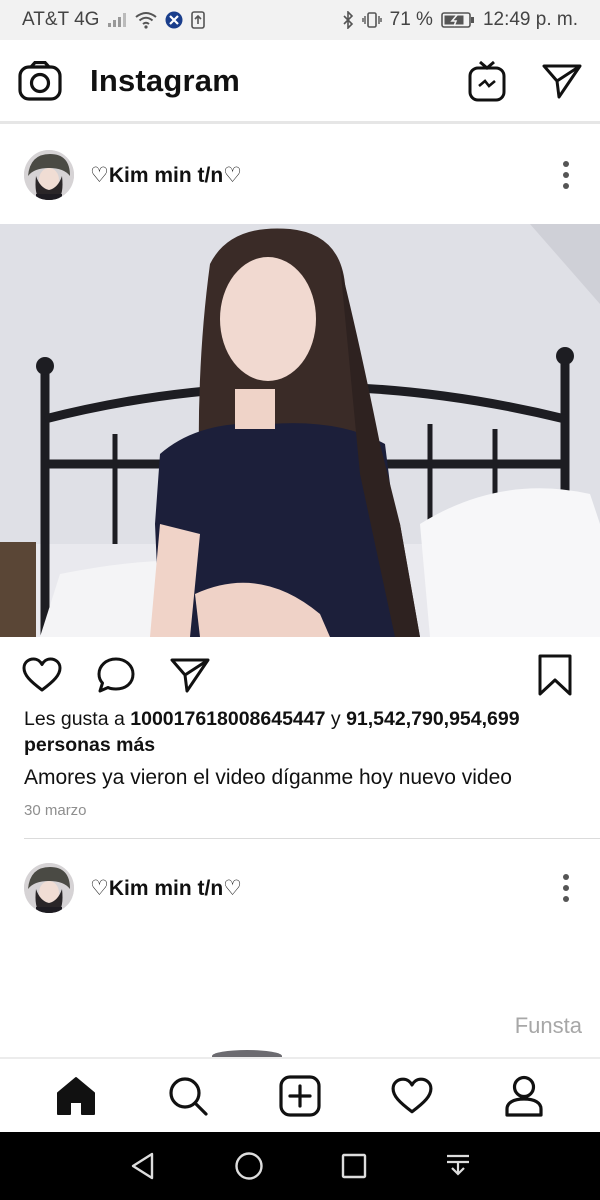  Describe the element at coordinates (411, 19) in the screenshot. I see `battery-percent: 71 %` at that location.